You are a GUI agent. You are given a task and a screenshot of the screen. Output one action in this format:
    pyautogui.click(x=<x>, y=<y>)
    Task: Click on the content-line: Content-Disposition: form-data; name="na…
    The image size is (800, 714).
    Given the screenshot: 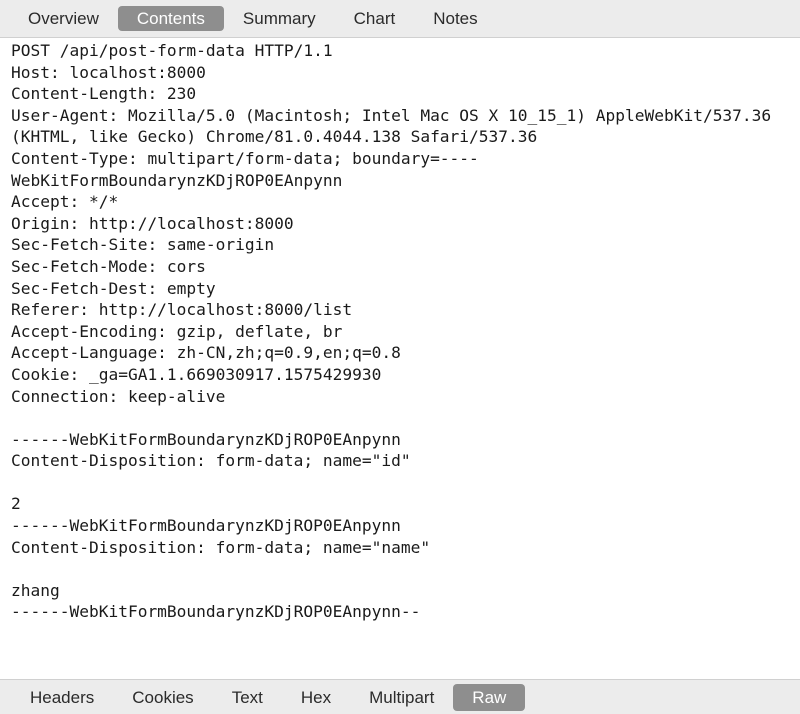 What is the action you would take?
    pyautogui.click(x=221, y=547)
    